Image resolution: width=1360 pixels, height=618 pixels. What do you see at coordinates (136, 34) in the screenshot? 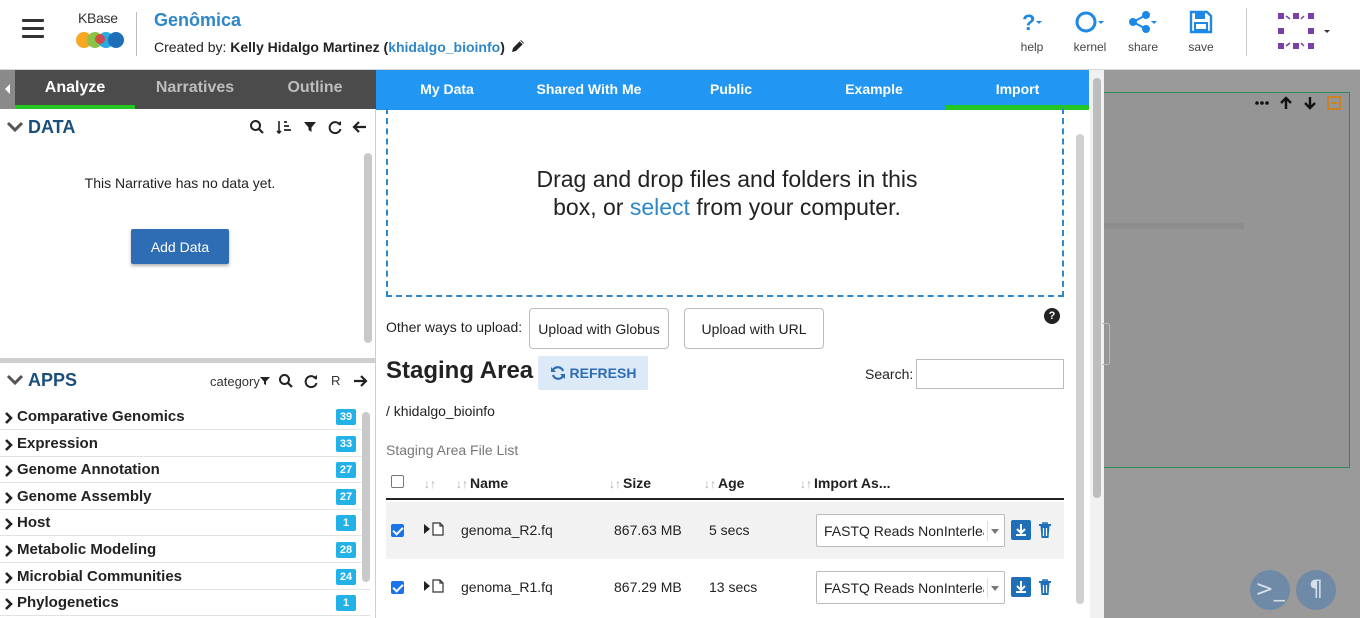
I see `header-divider` at bounding box center [136, 34].